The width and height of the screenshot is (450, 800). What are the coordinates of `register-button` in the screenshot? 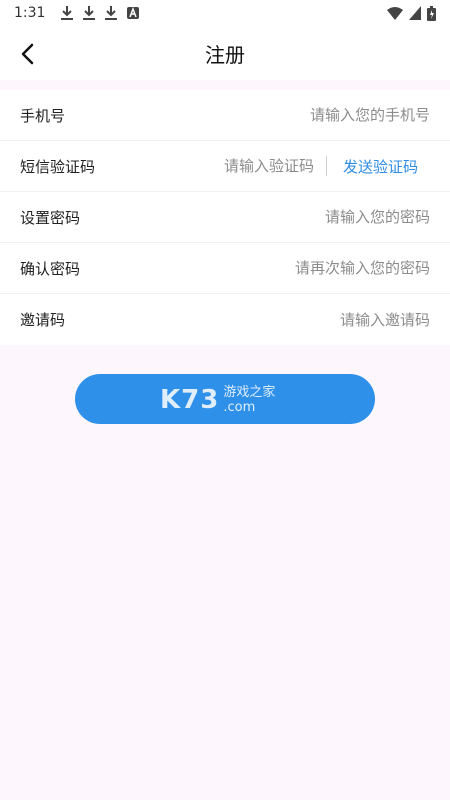 It's located at (225, 399).